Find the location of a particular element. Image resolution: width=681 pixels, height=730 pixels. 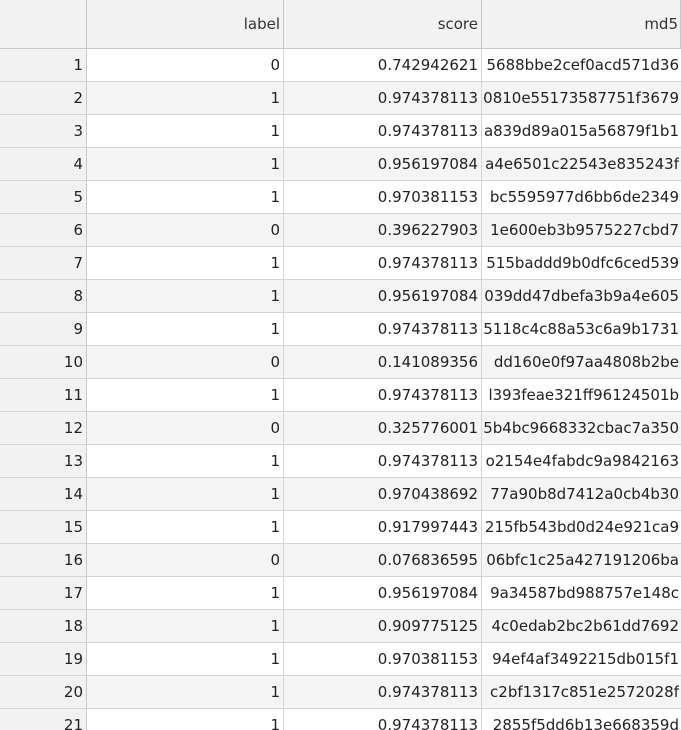

md5-cell: 77a90b8d7412a0cb4b30 is located at coordinates (581, 494).